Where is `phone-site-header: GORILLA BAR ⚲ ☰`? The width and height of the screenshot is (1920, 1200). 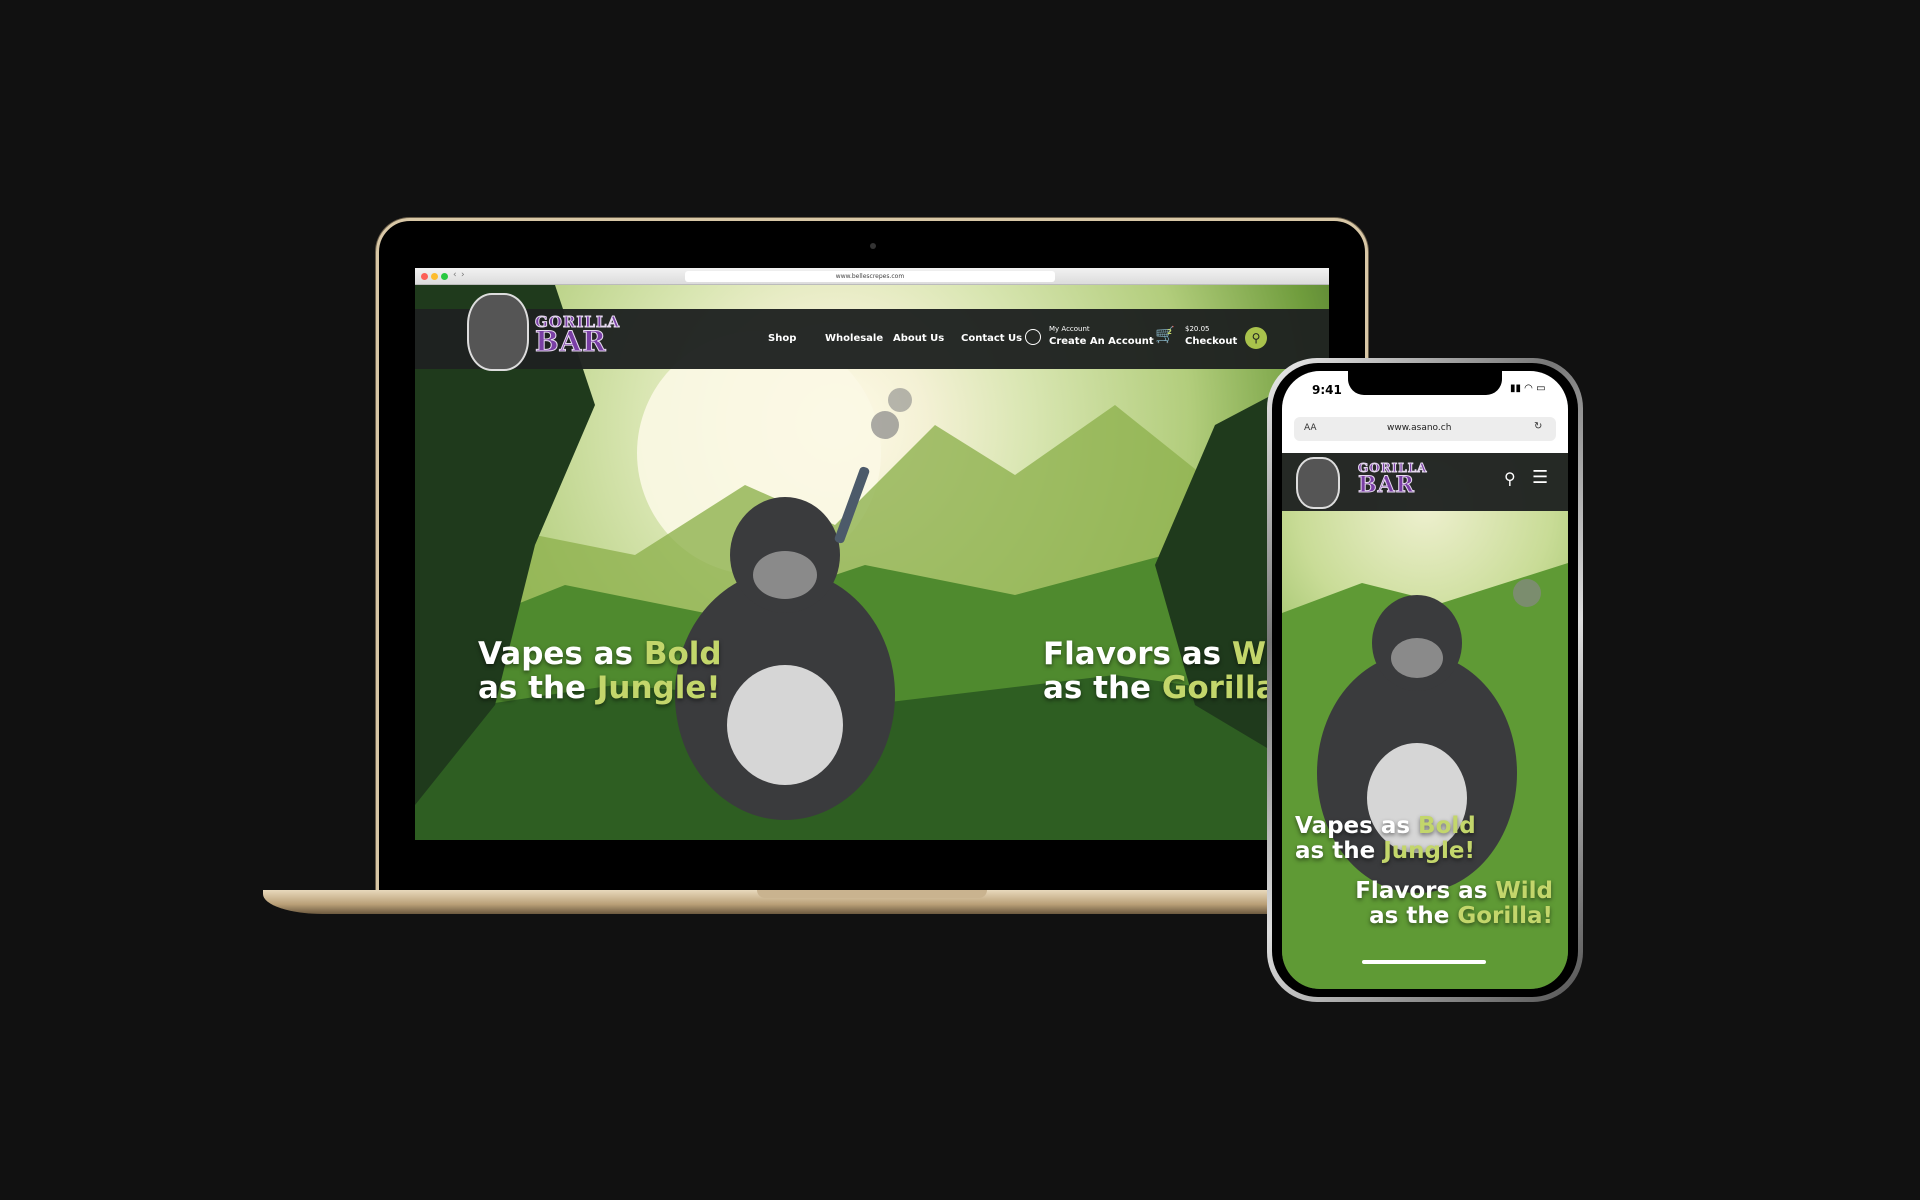 phone-site-header: GORILLA BAR ⚲ ☰ is located at coordinates (1425, 482).